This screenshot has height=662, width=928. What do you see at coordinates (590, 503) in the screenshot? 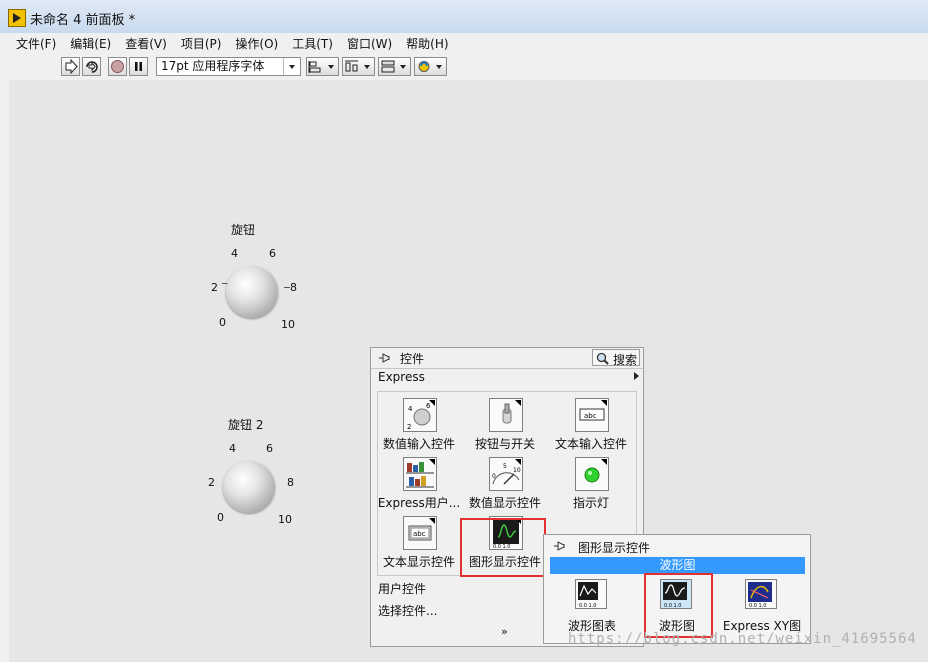
I see `palette-item-label: 指示灯` at bounding box center [590, 503].